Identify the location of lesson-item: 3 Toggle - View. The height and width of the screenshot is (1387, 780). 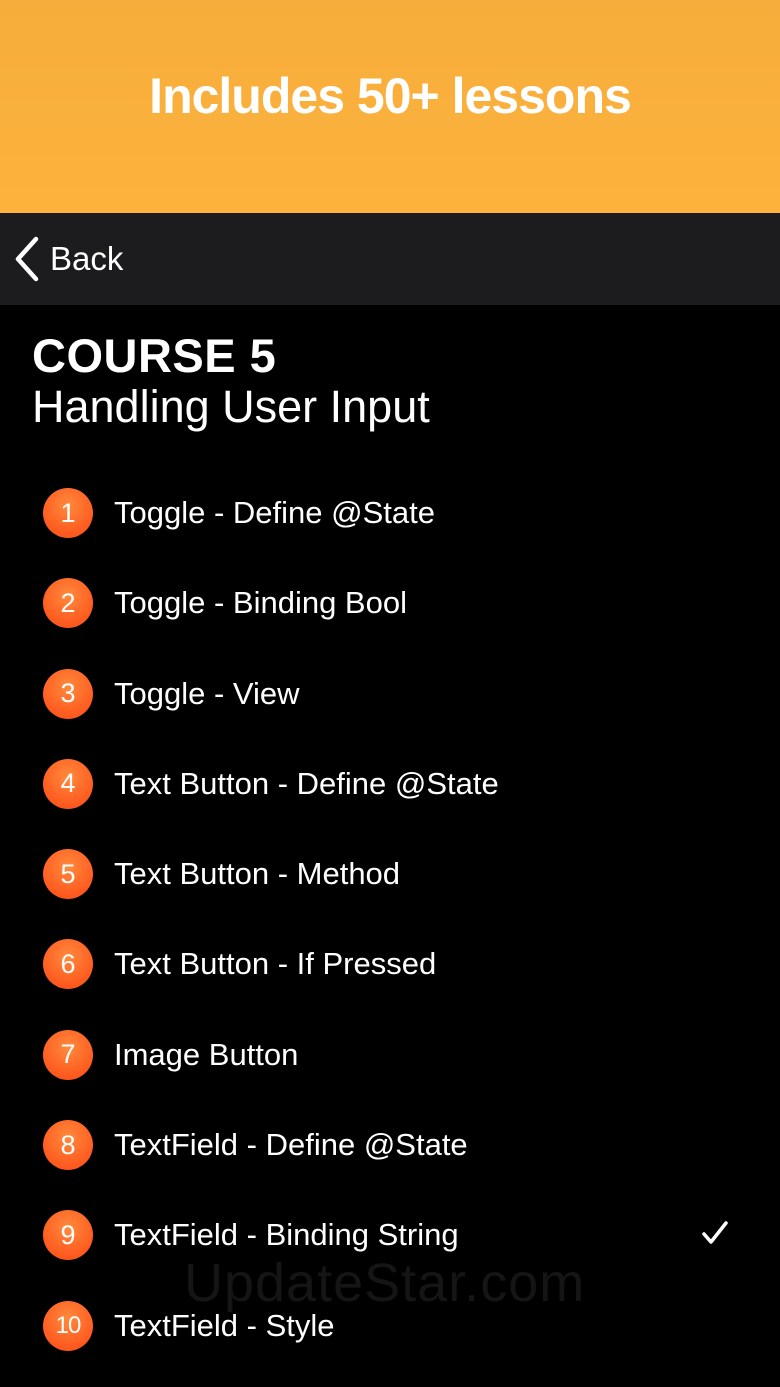
(390, 694).